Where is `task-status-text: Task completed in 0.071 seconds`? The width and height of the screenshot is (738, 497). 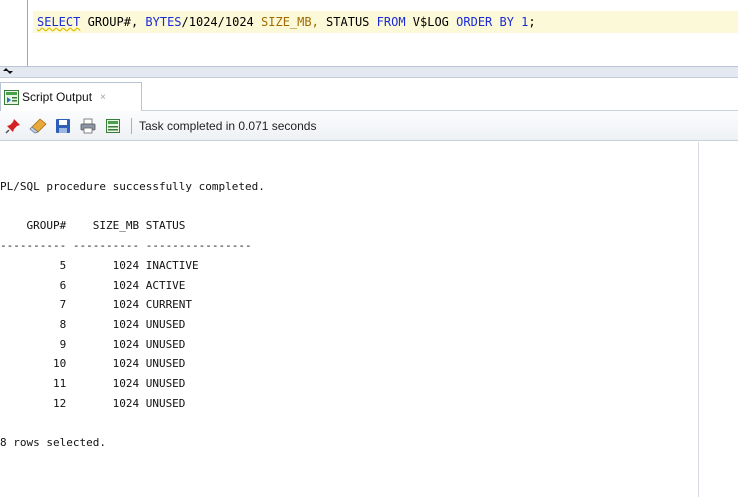
task-status-text: Task completed in 0.071 seconds is located at coordinates (228, 125).